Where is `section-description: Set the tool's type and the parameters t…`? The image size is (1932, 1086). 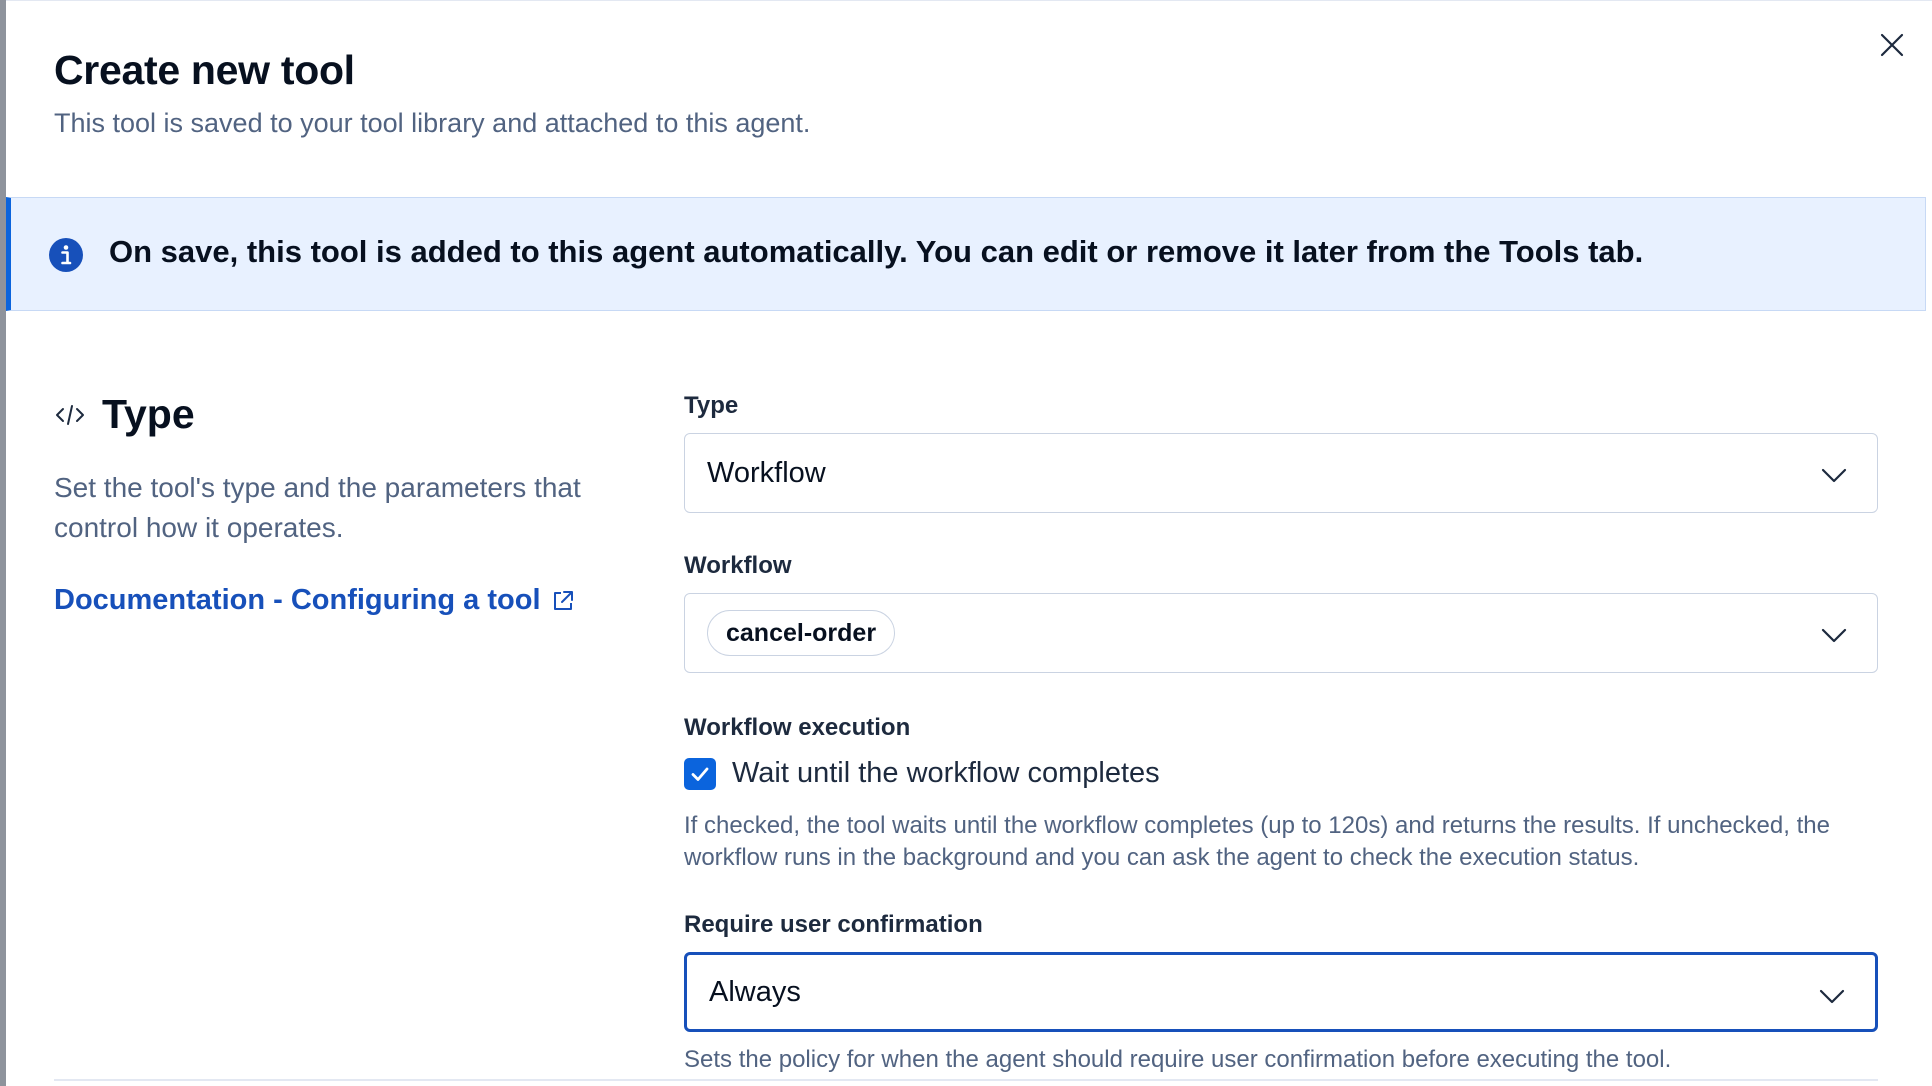 section-description: Set the tool's type and the parameters t… is located at coordinates (317, 507).